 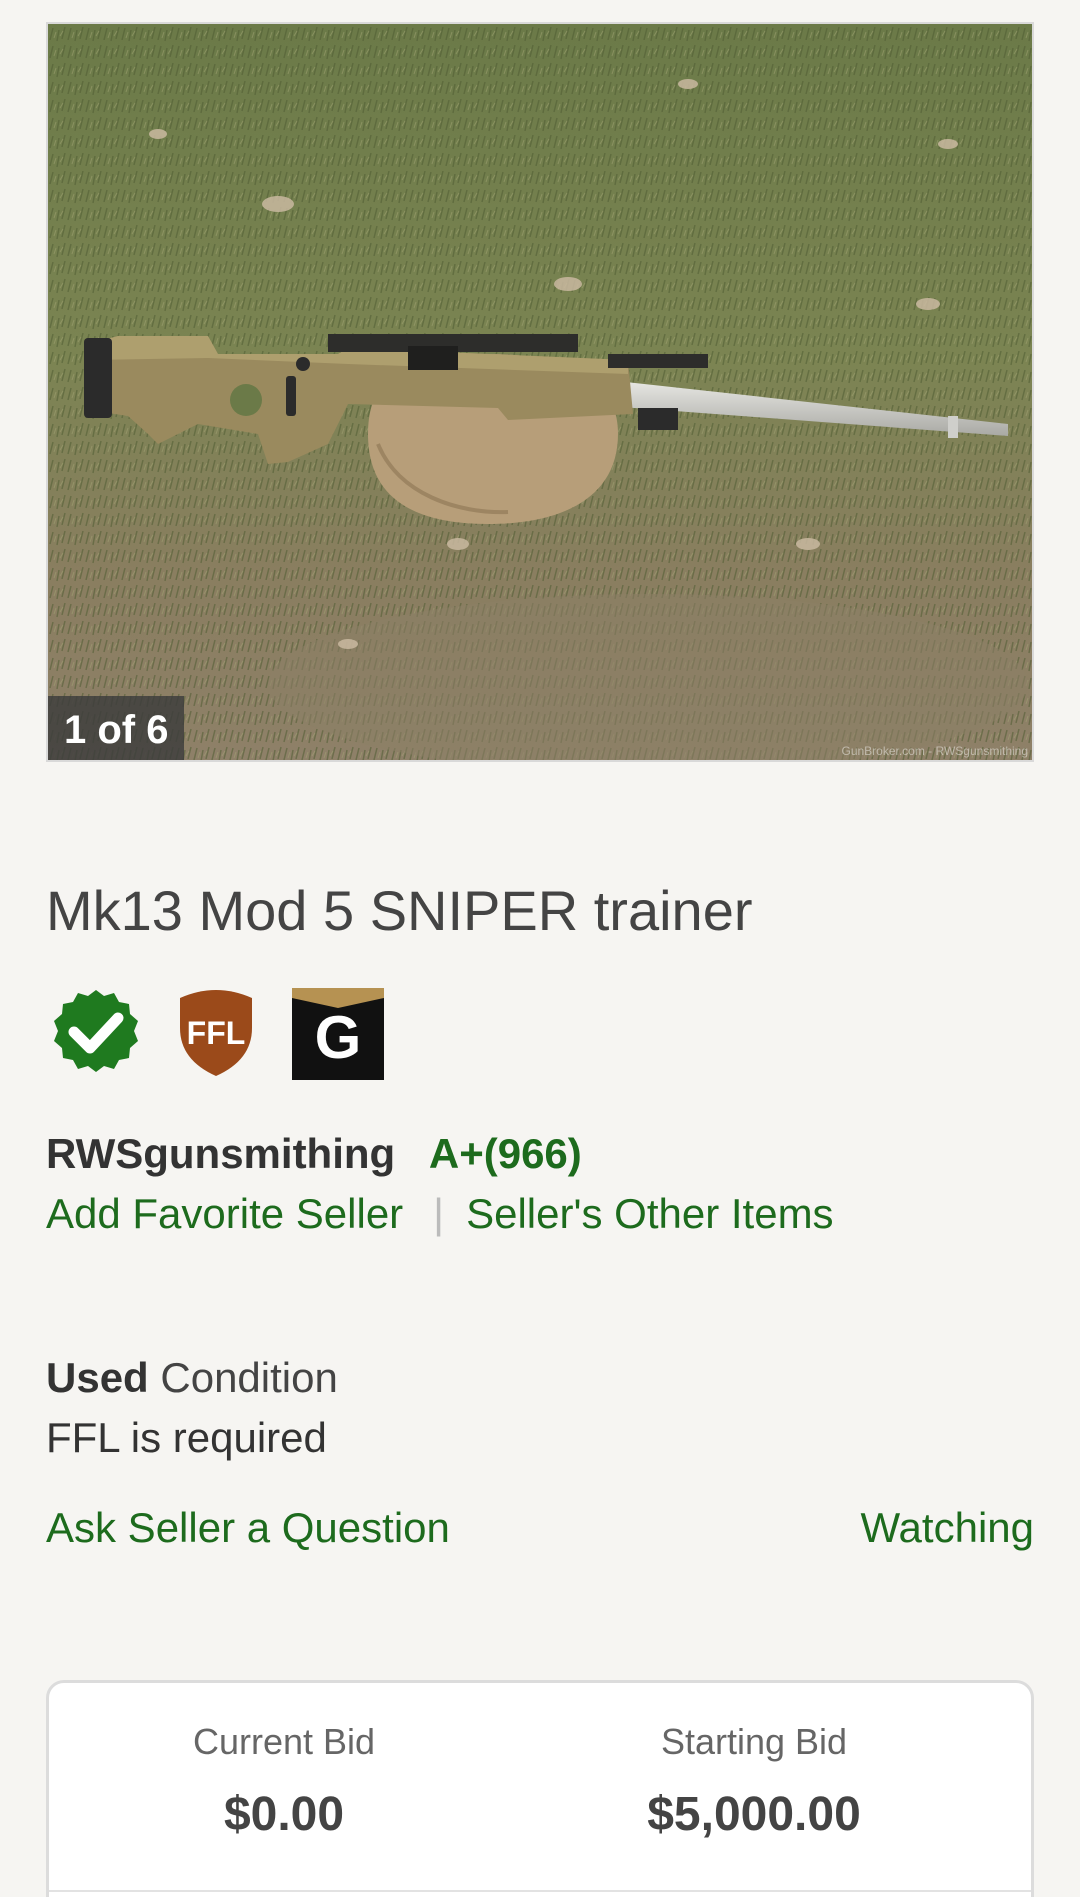 What do you see at coordinates (649, 1213) in the screenshot?
I see `seller-other-items-link: Seller's Other Items` at bounding box center [649, 1213].